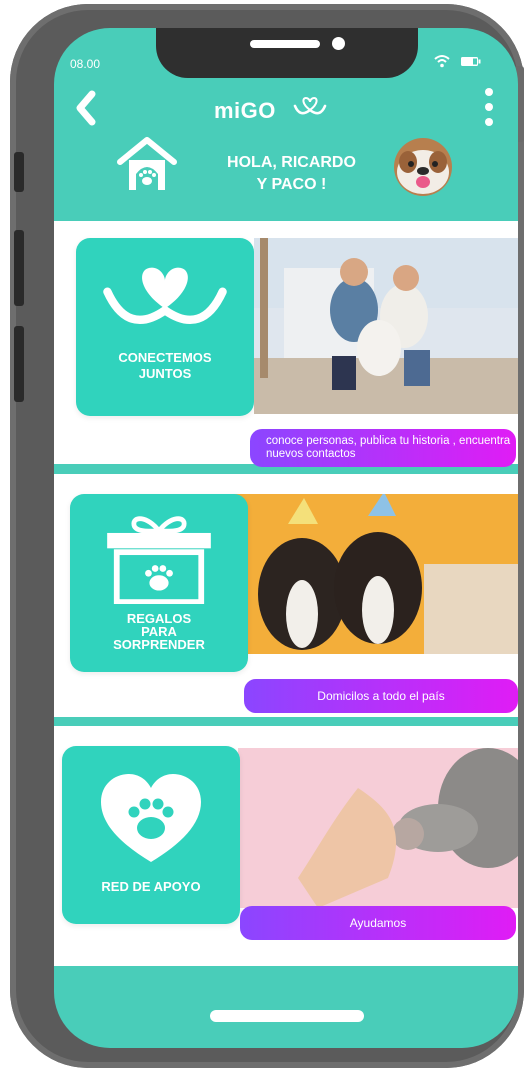 The image size is (531, 1071). I want to click on speaker, so click(285, 44).